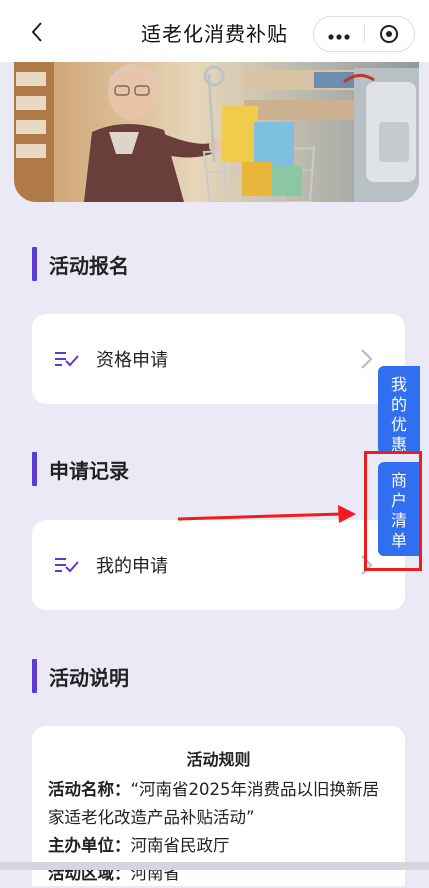 The width and height of the screenshot is (429, 888). I want to click on mini-program-capsule, so click(364, 34).